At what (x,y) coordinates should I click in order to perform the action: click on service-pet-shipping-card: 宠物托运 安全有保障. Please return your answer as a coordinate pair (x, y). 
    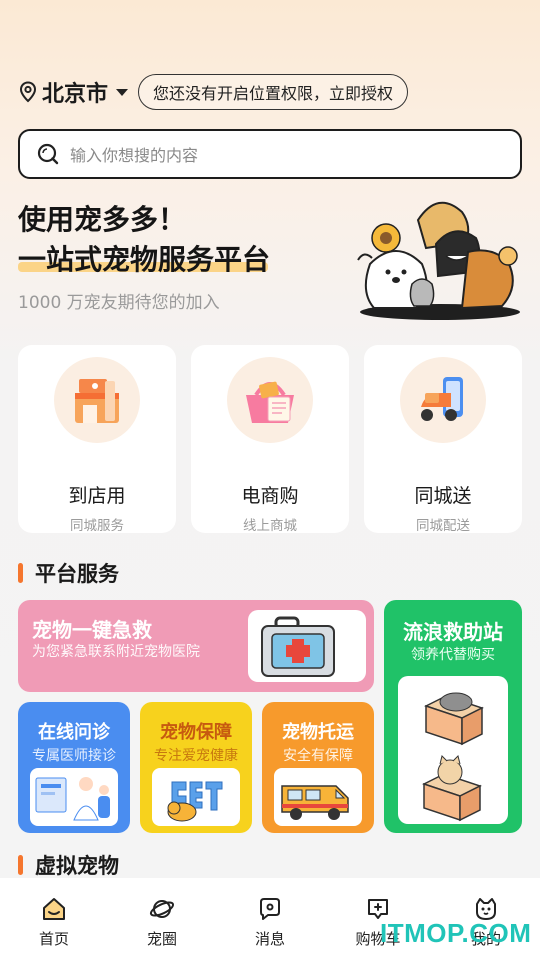
    Looking at the image, I should click on (318, 767).